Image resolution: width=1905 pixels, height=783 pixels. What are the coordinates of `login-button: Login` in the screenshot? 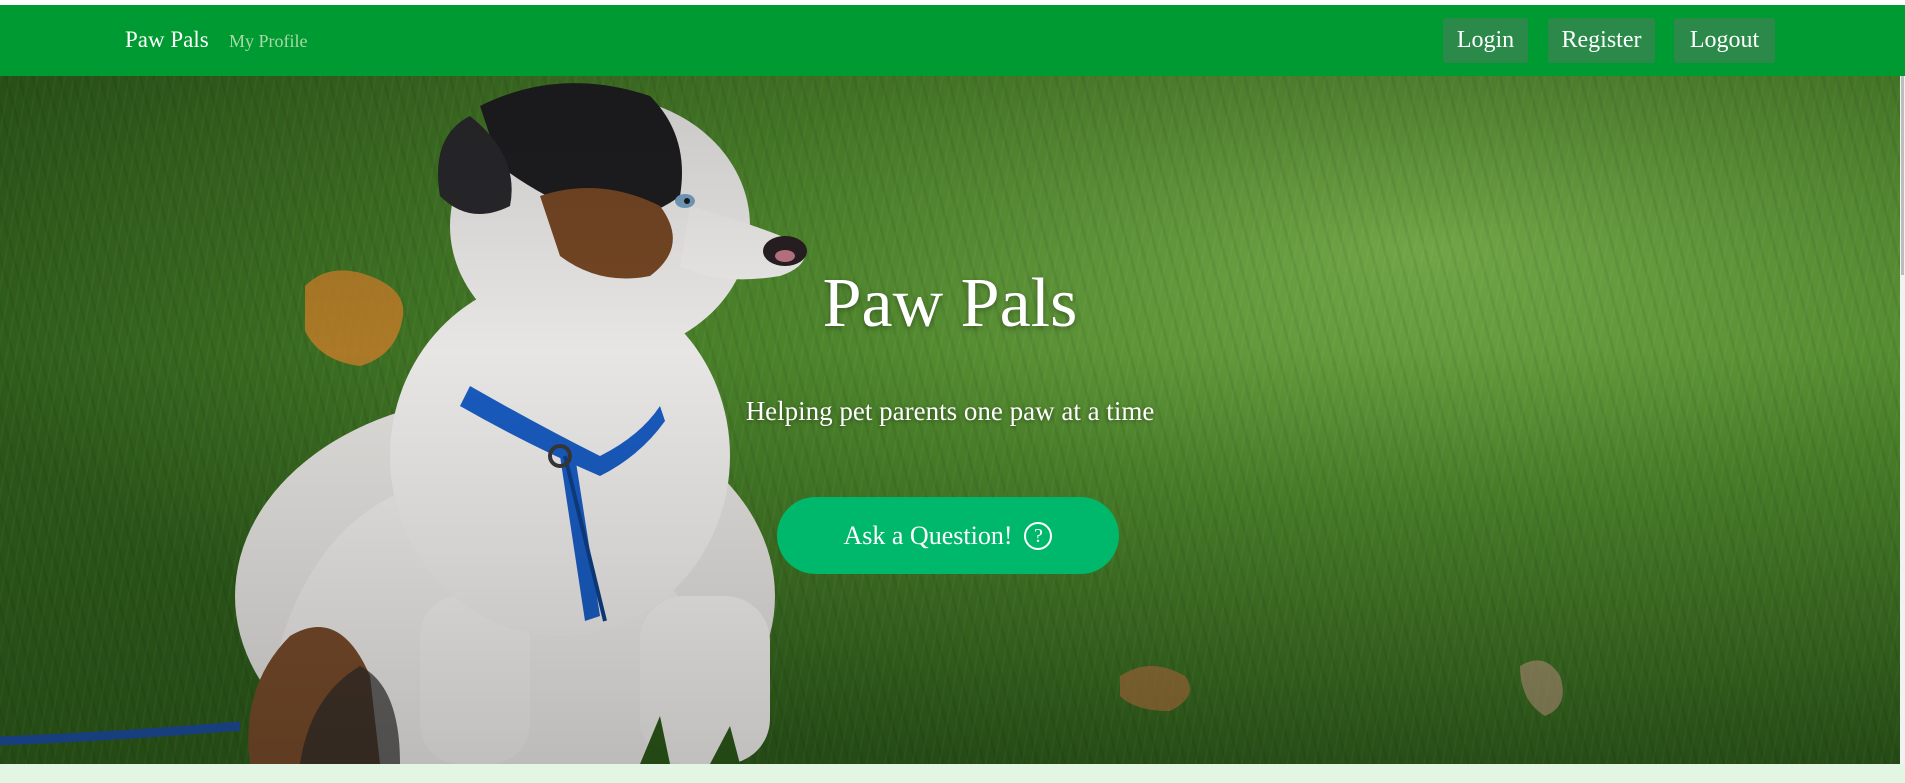 It's located at (1485, 40).